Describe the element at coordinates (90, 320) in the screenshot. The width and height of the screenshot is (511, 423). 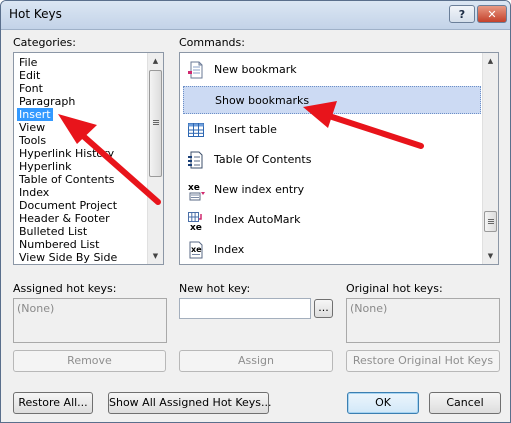
I see `assigned-hot-keys-box: (None)` at that location.